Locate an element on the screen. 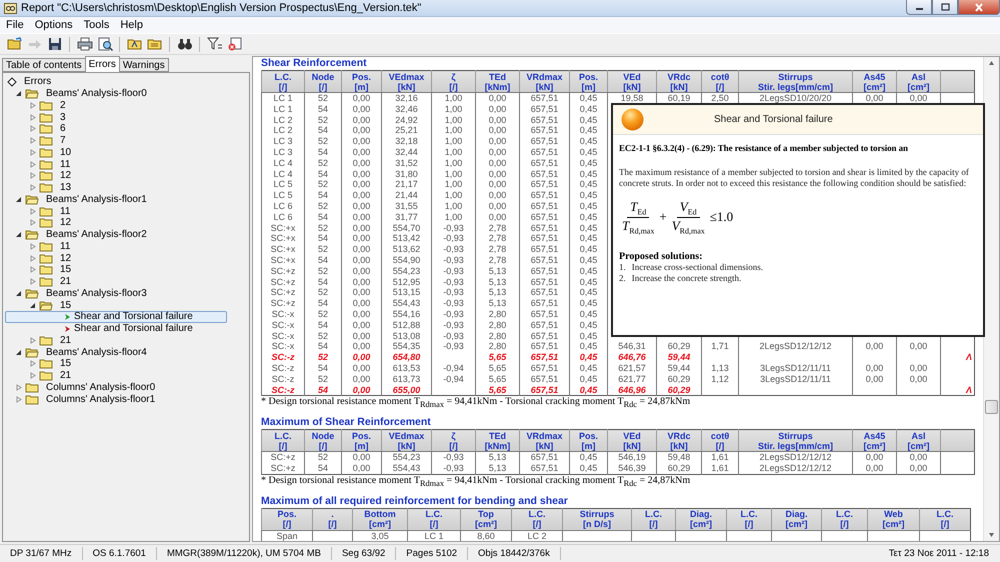 Image resolution: width=1000 pixels, height=562 pixels. tab: Table of contents is located at coordinates (44, 65).